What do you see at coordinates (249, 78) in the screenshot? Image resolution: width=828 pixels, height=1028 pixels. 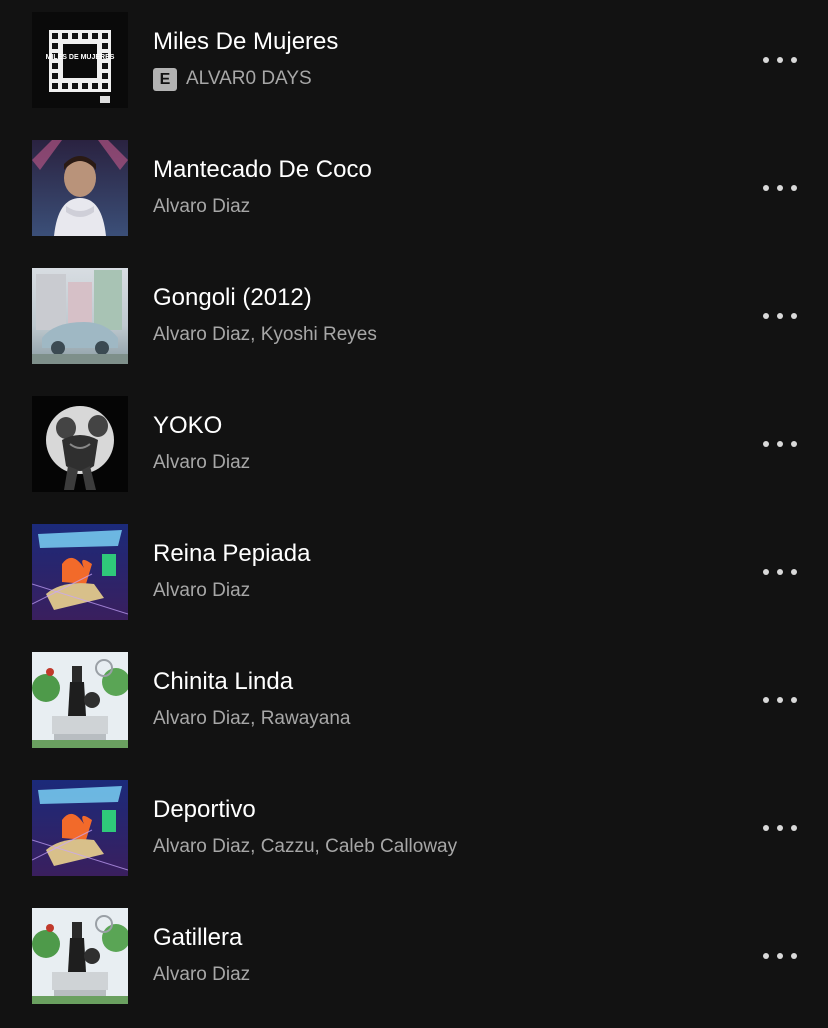 I see `track-artists: ALVAR0 DAYS` at bounding box center [249, 78].